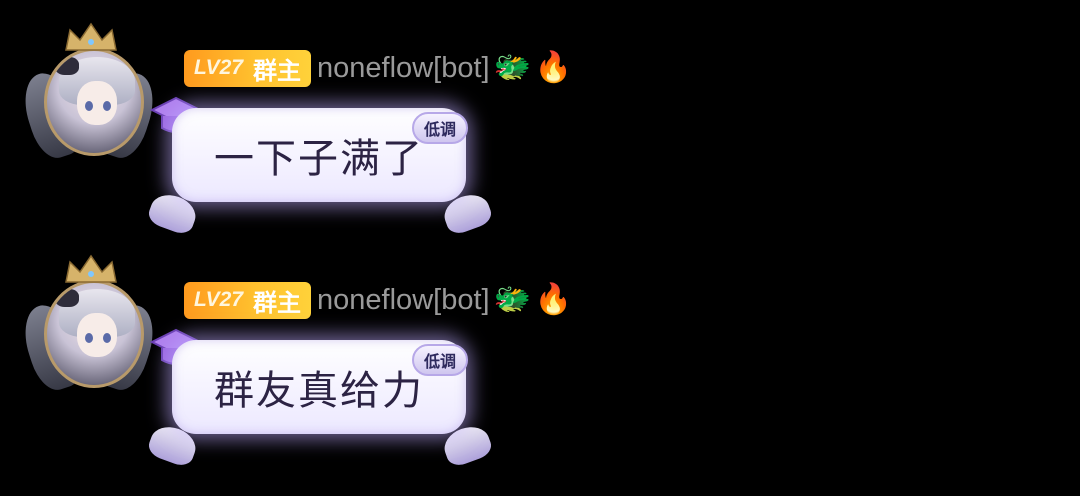  What do you see at coordinates (319, 159) in the screenshot?
I see `message-text: 一下子满了` at bounding box center [319, 159].